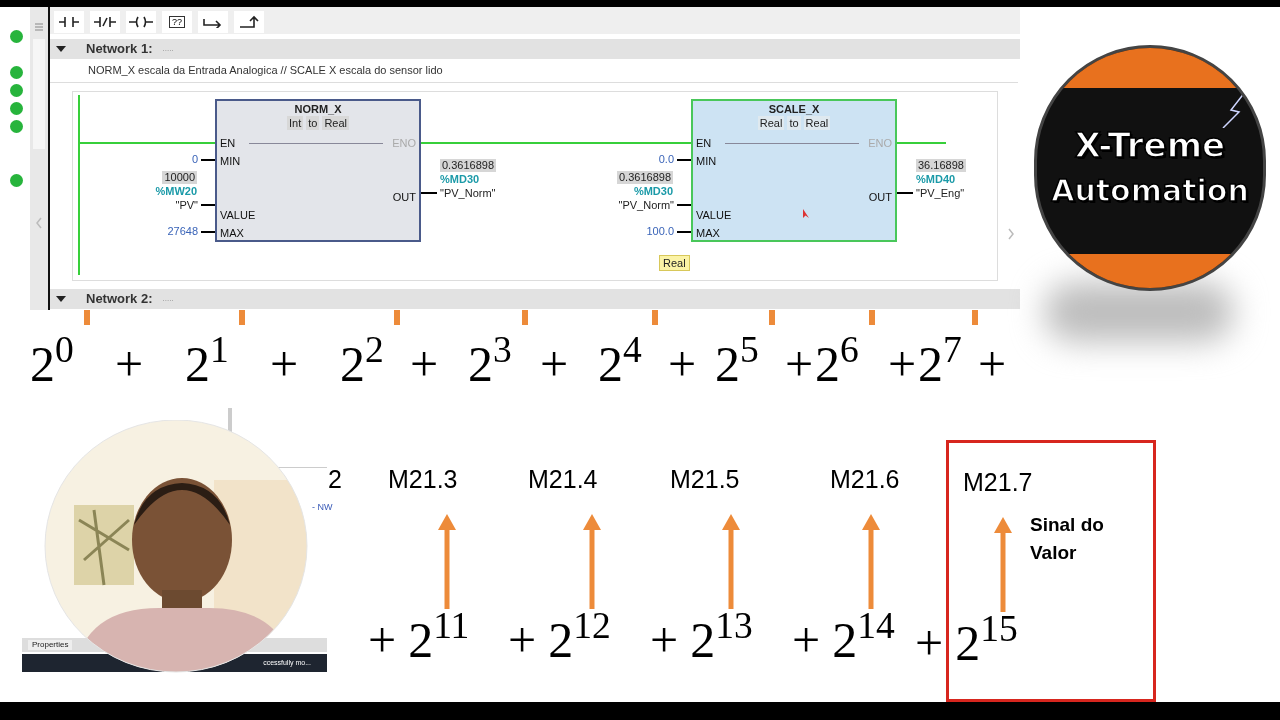 Image resolution: width=1280 pixels, height=720 pixels. What do you see at coordinates (737, 364) in the screenshot?
I see `power-term: 2$^{5}$` at bounding box center [737, 364].